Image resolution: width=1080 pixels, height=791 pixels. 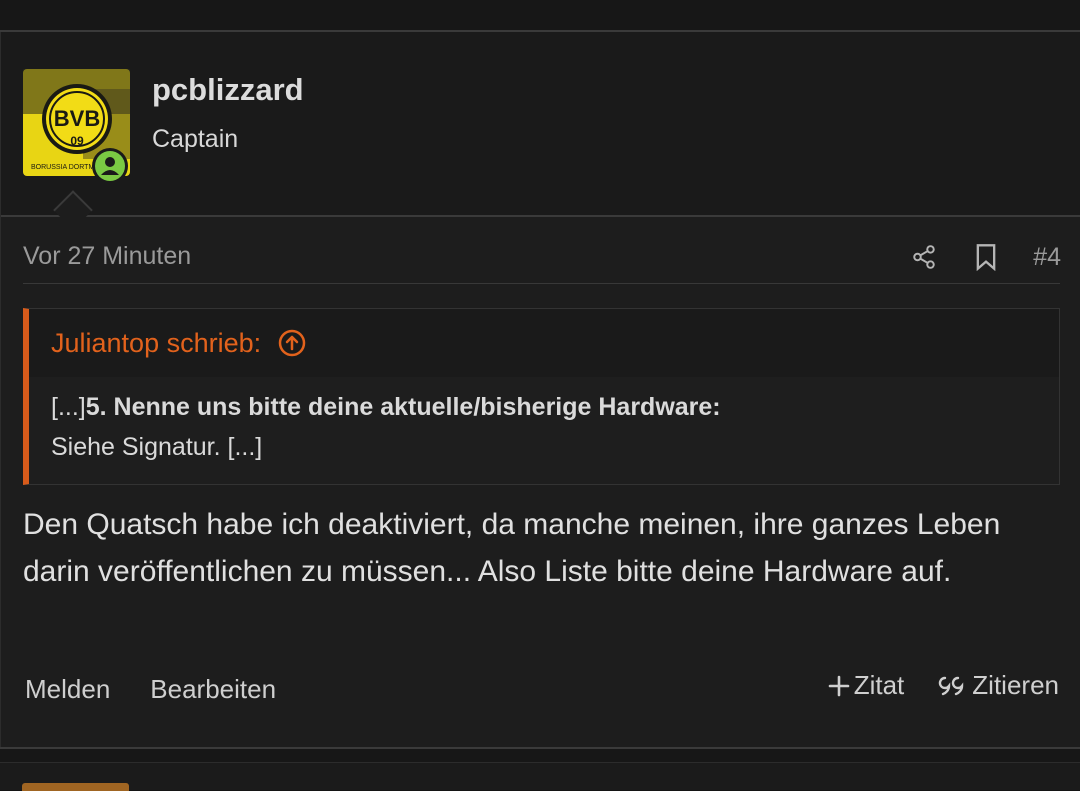 What do you see at coordinates (879, 685) in the screenshot?
I see `add-quote-label: Zitat` at bounding box center [879, 685].